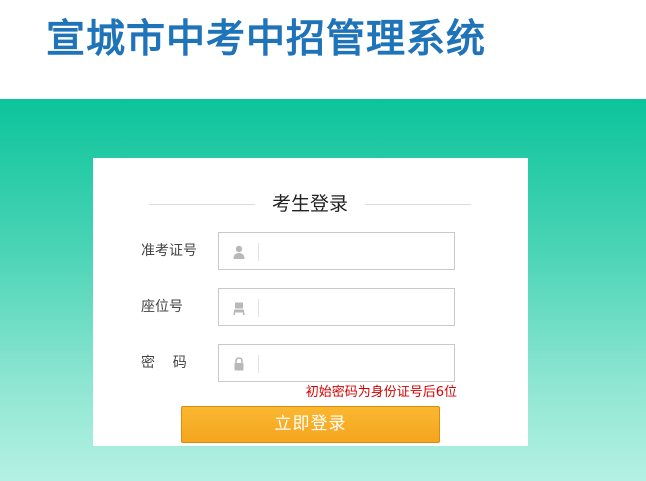 Image resolution: width=646 pixels, height=481 pixels. What do you see at coordinates (356, 251) in the screenshot?
I see `exam-number-input` at bounding box center [356, 251].